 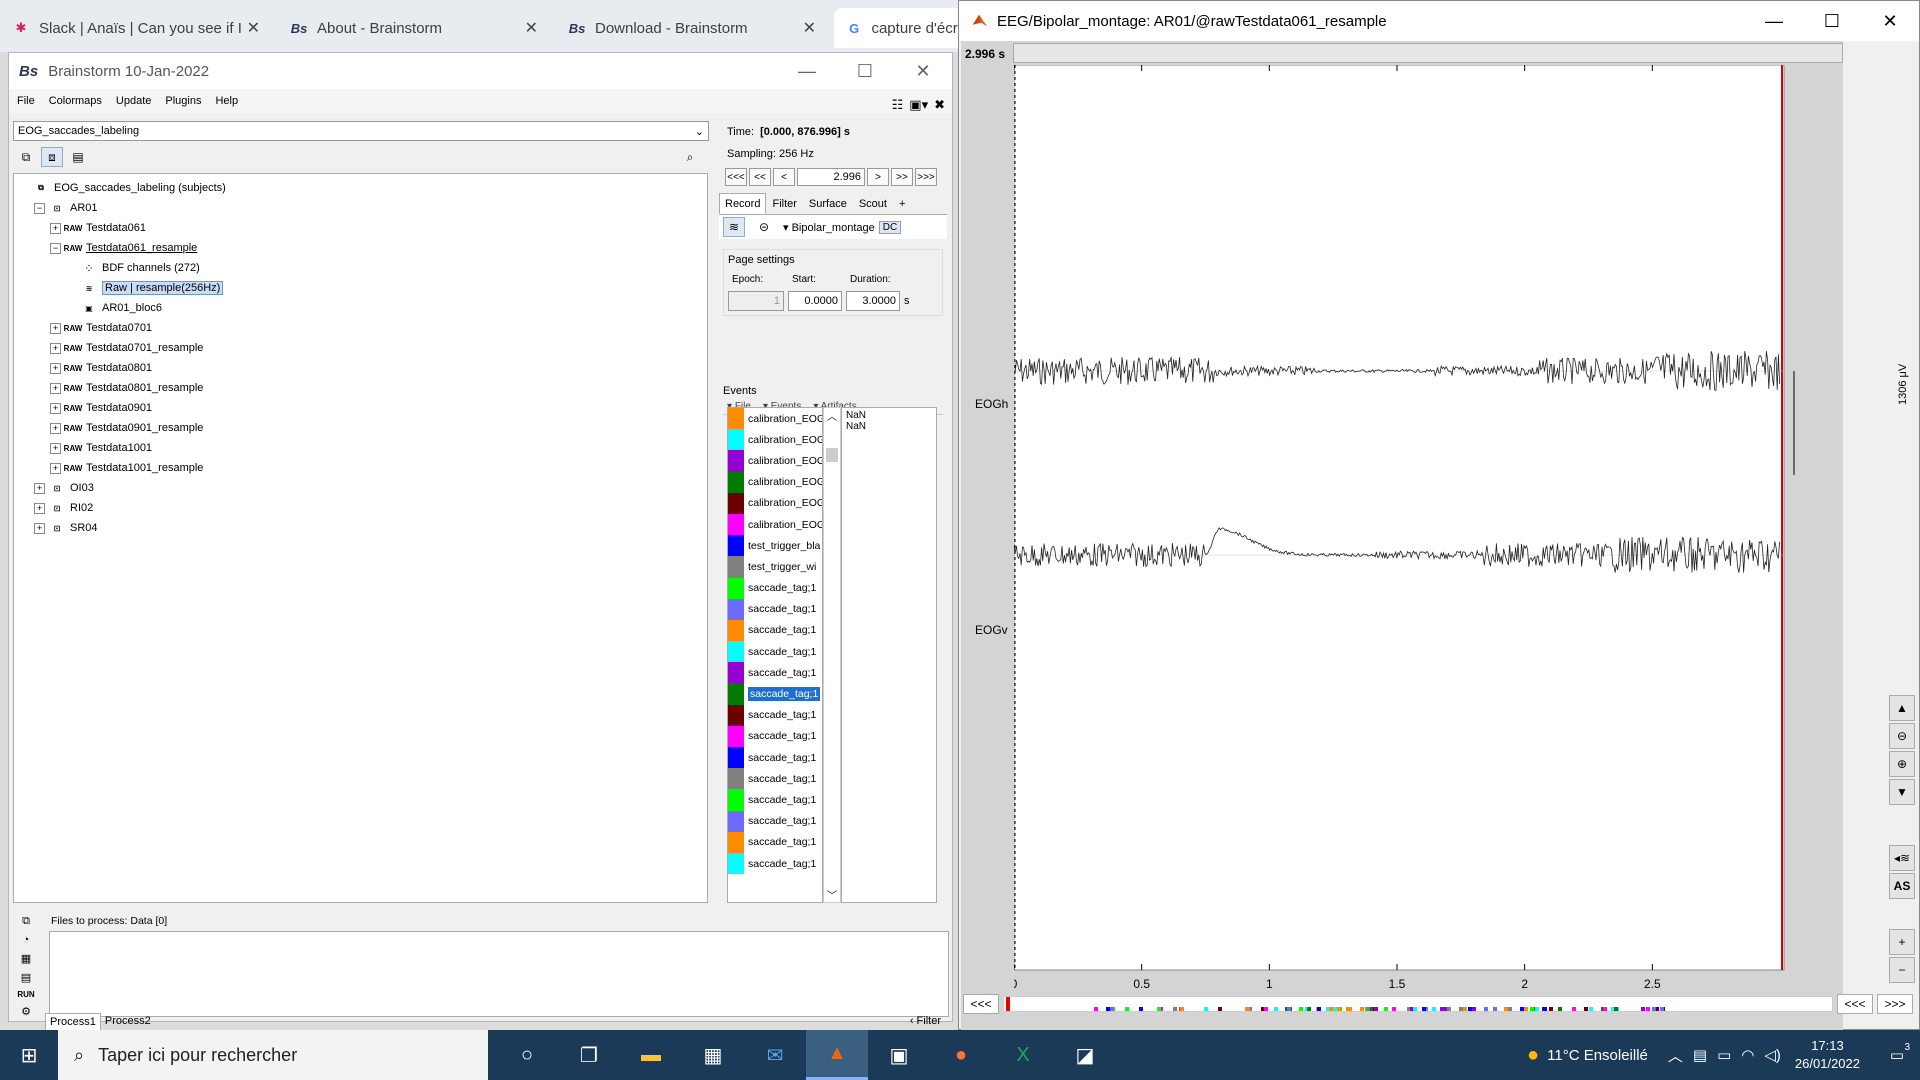 What do you see at coordinates (926, 177) in the screenshot?
I see `nav-forward-far-button: >>>` at bounding box center [926, 177].